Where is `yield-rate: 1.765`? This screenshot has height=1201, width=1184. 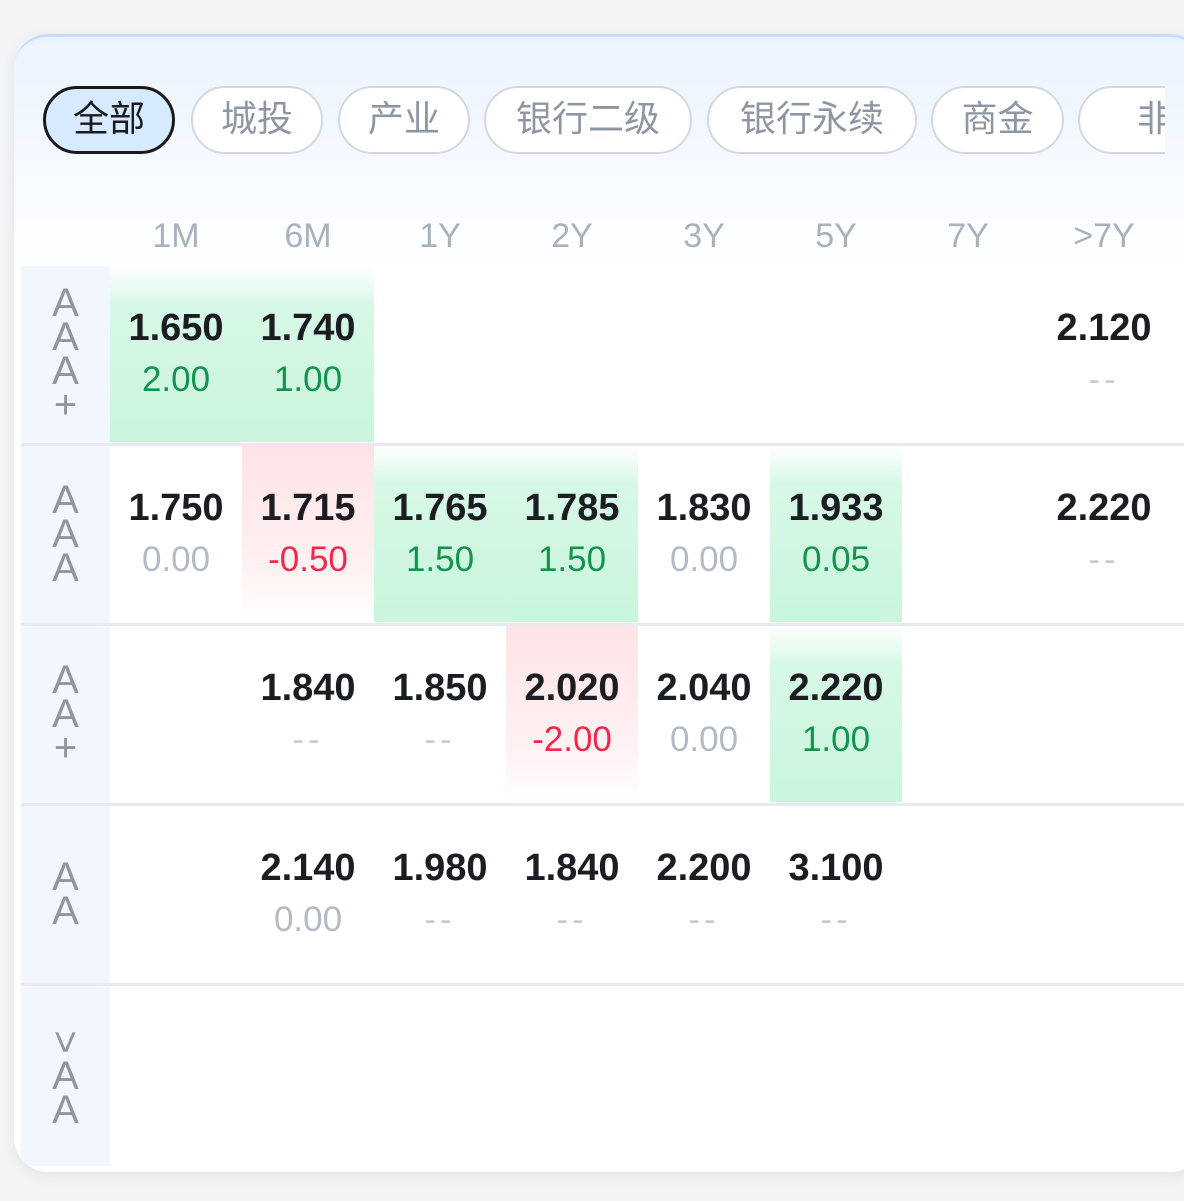
yield-rate: 1.765 is located at coordinates (440, 508).